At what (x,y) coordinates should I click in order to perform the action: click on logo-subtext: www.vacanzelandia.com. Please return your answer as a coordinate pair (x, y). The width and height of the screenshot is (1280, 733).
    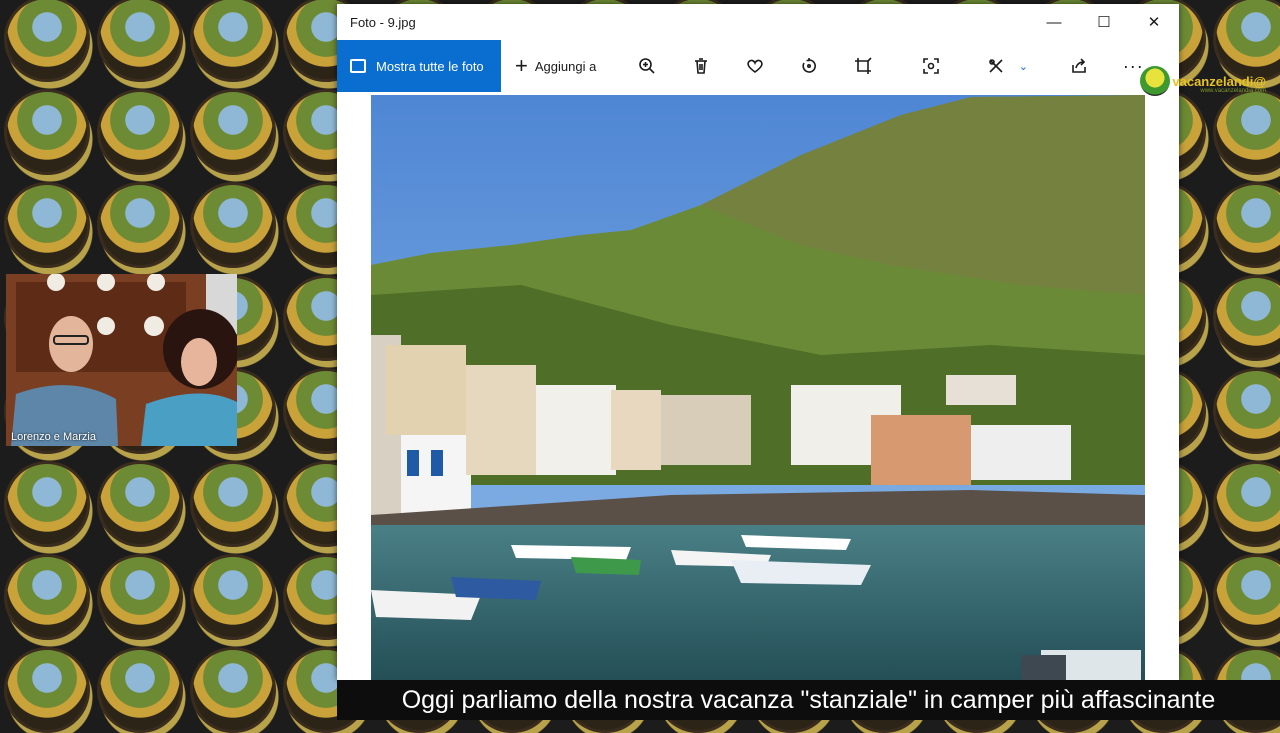
    Looking at the image, I should click on (1233, 91).